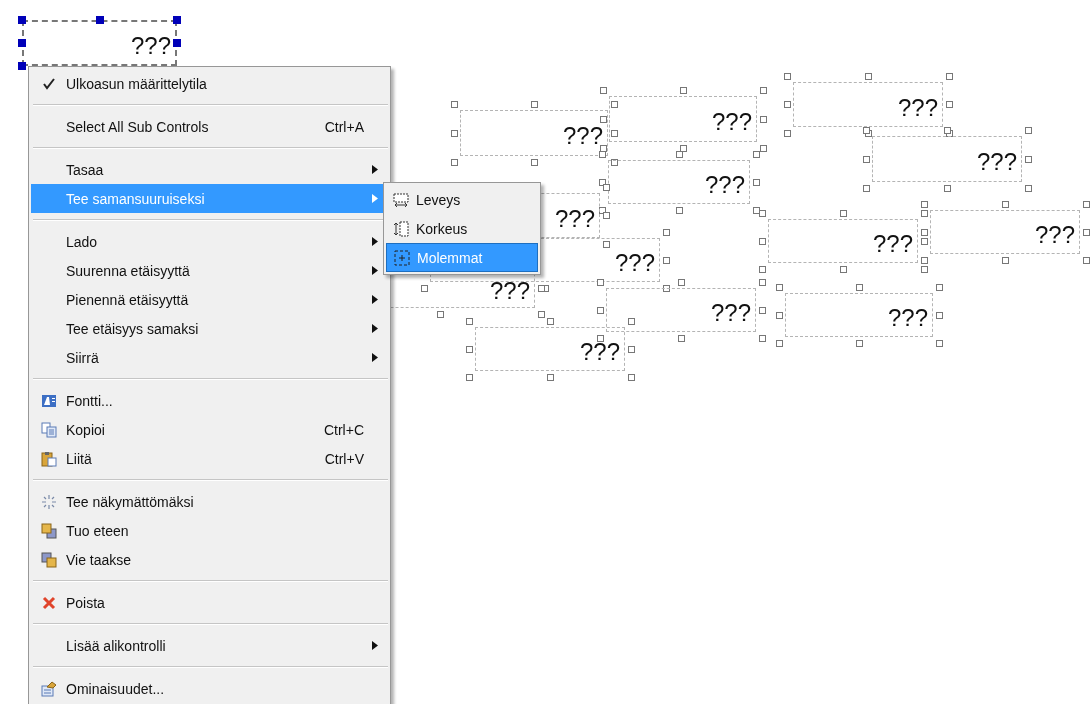 This screenshot has width=1092, height=704. I want to click on menu-item: Siirrä, so click(209, 357).